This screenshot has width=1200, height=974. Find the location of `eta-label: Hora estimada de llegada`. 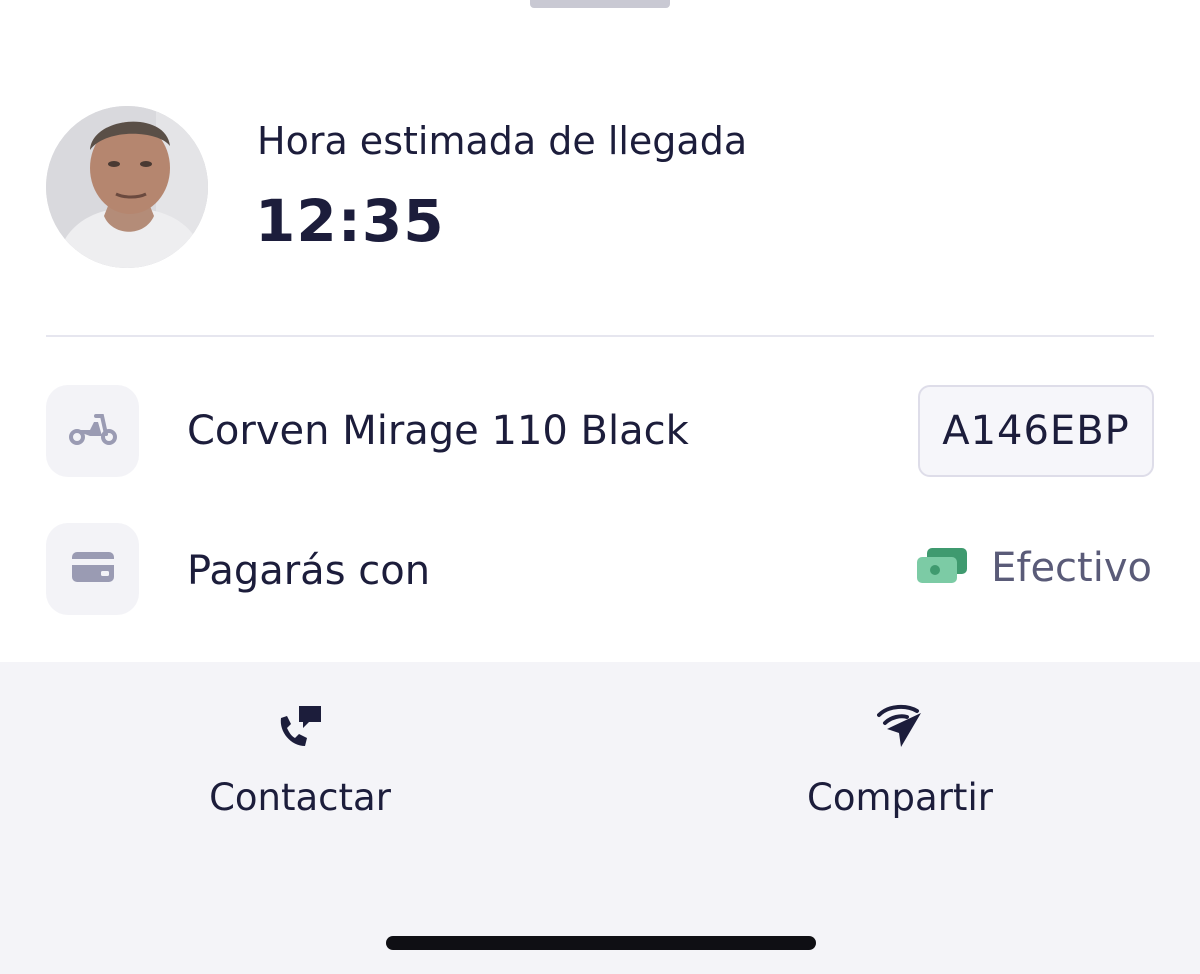

eta-label: Hora estimada de llegada is located at coordinates (502, 141).